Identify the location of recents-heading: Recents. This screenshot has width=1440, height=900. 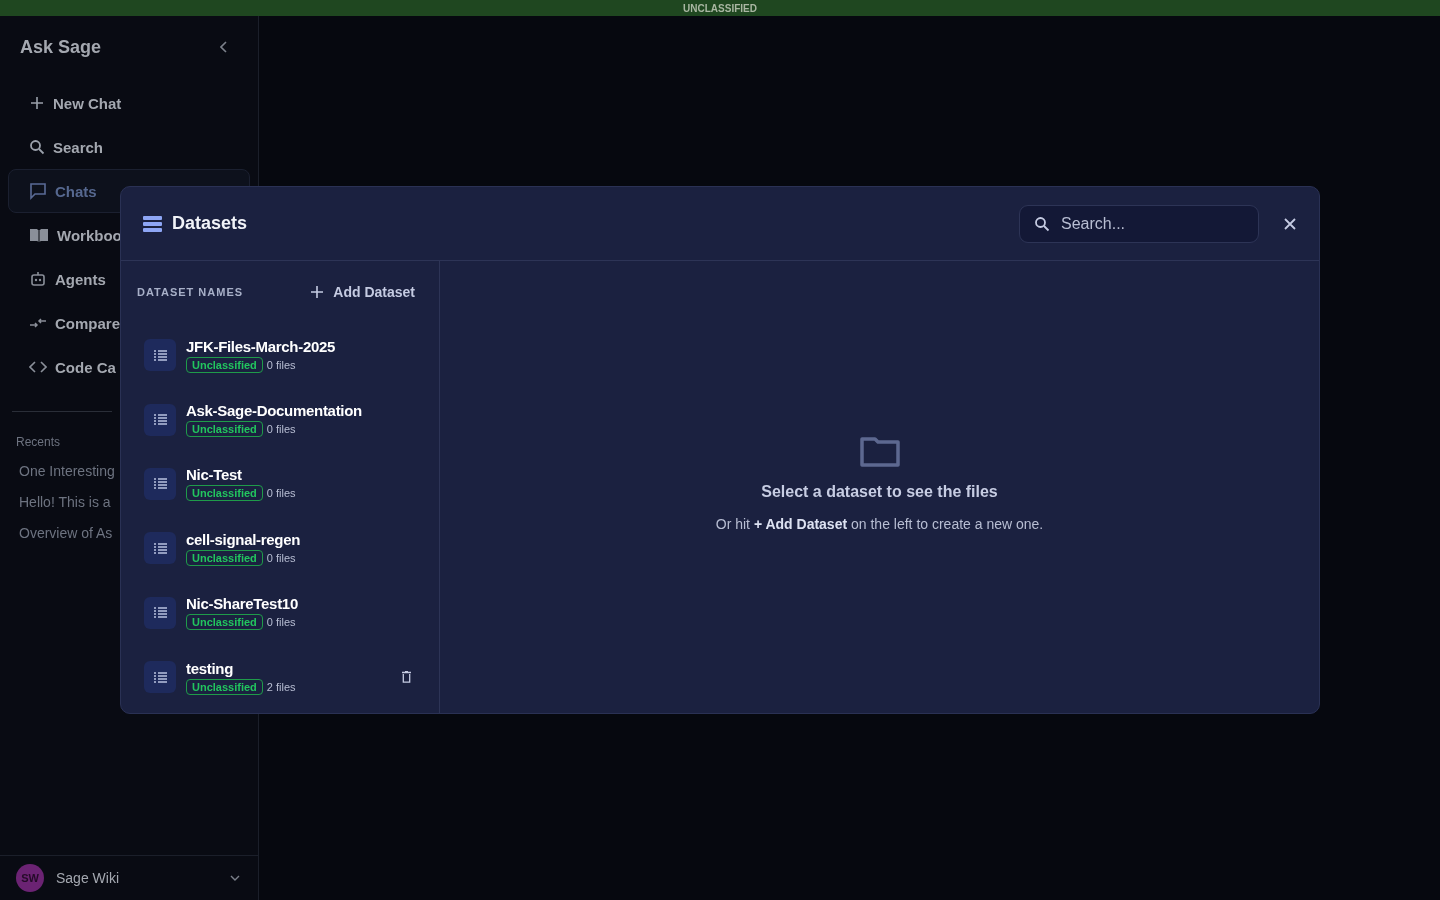
(39, 442).